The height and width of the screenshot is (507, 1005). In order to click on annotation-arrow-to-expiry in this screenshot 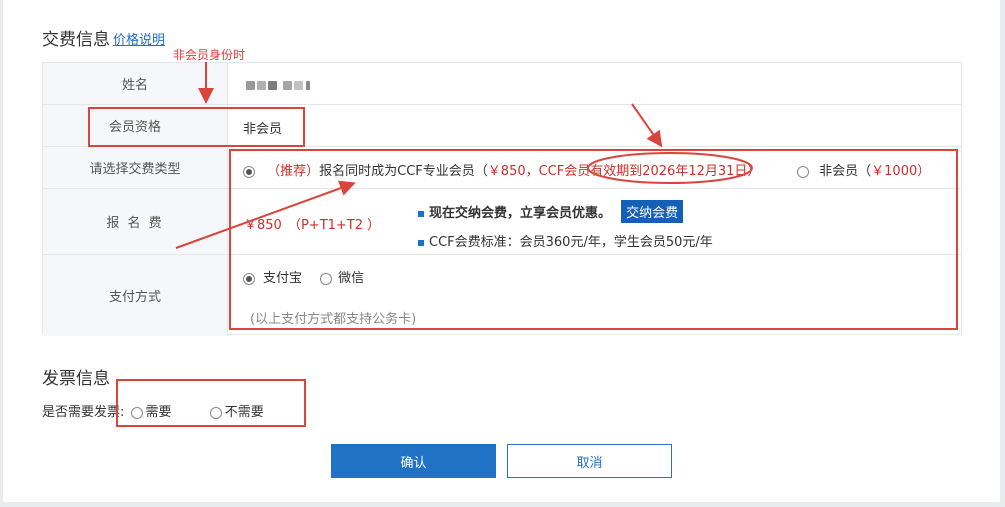, I will do `click(647, 125)`.